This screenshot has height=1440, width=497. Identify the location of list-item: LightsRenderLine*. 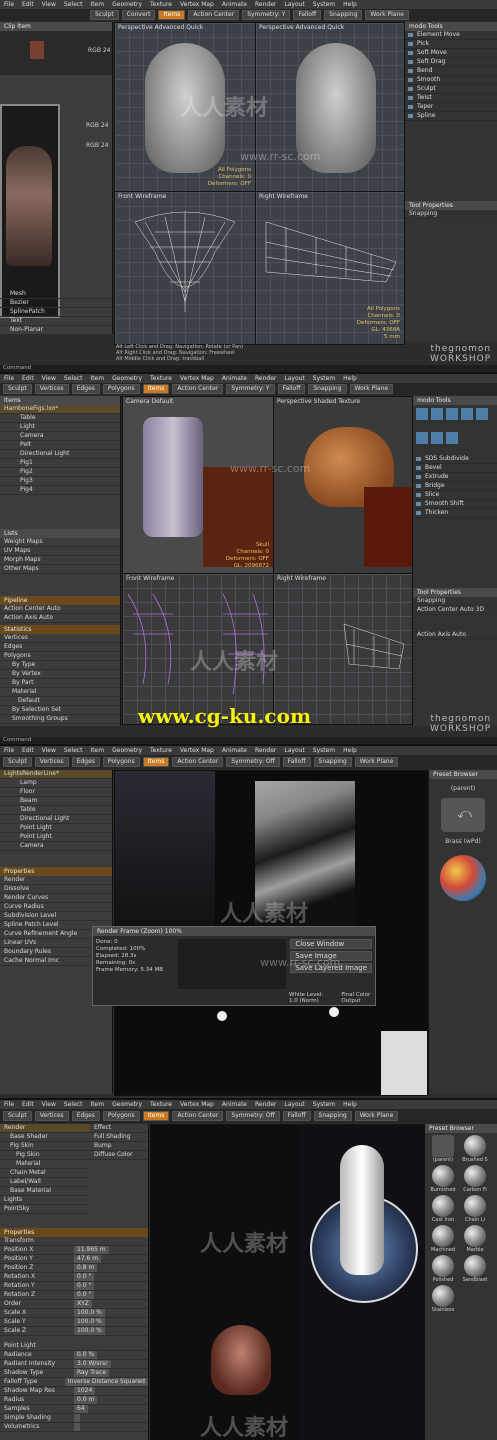
(56, 774).